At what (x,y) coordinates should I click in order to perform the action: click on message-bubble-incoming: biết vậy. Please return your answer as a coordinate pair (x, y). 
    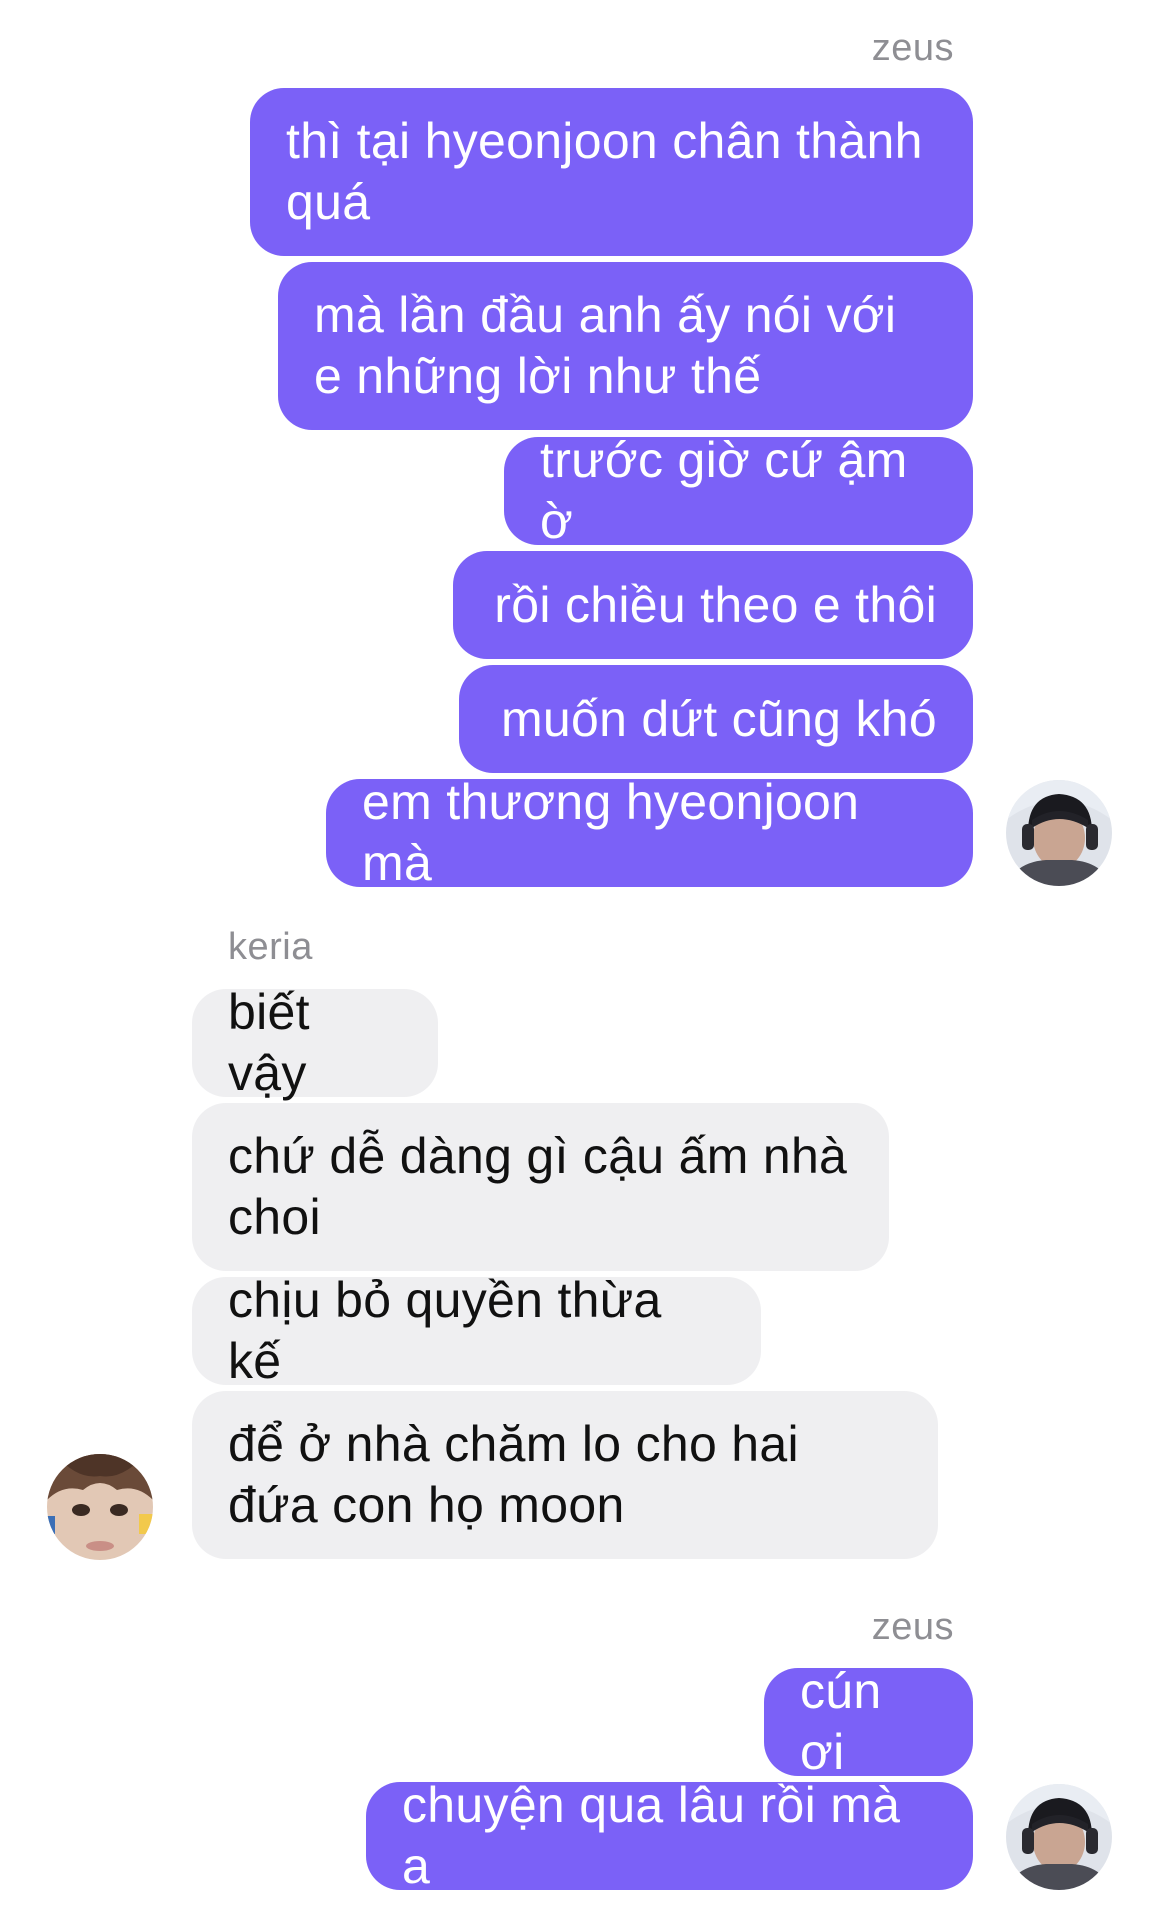
    Looking at the image, I should click on (315, 1042).